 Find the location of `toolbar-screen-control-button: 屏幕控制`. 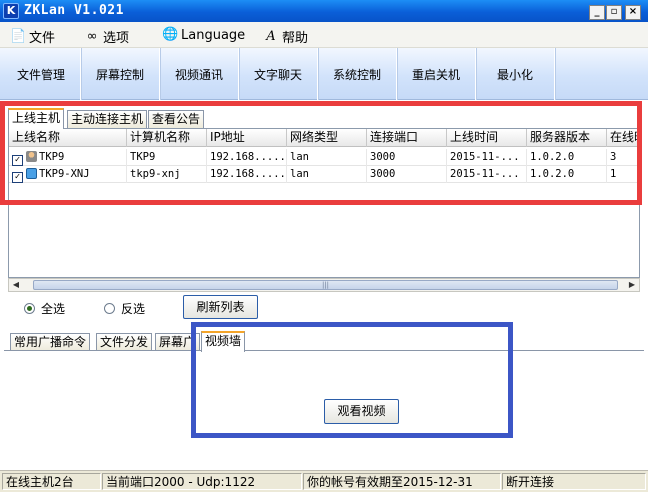

toolbar-screen-control-button: 屏幕控制 is located at coordinates (120, 74).